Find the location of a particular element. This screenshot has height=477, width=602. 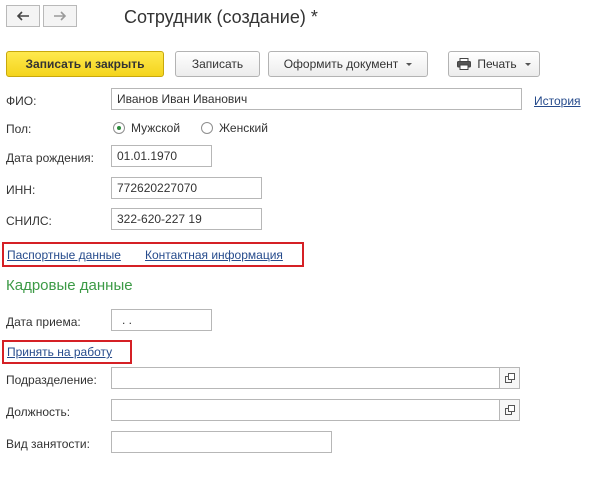

snils-field: 322-620-227 19 is located at coordinates (186, 219).